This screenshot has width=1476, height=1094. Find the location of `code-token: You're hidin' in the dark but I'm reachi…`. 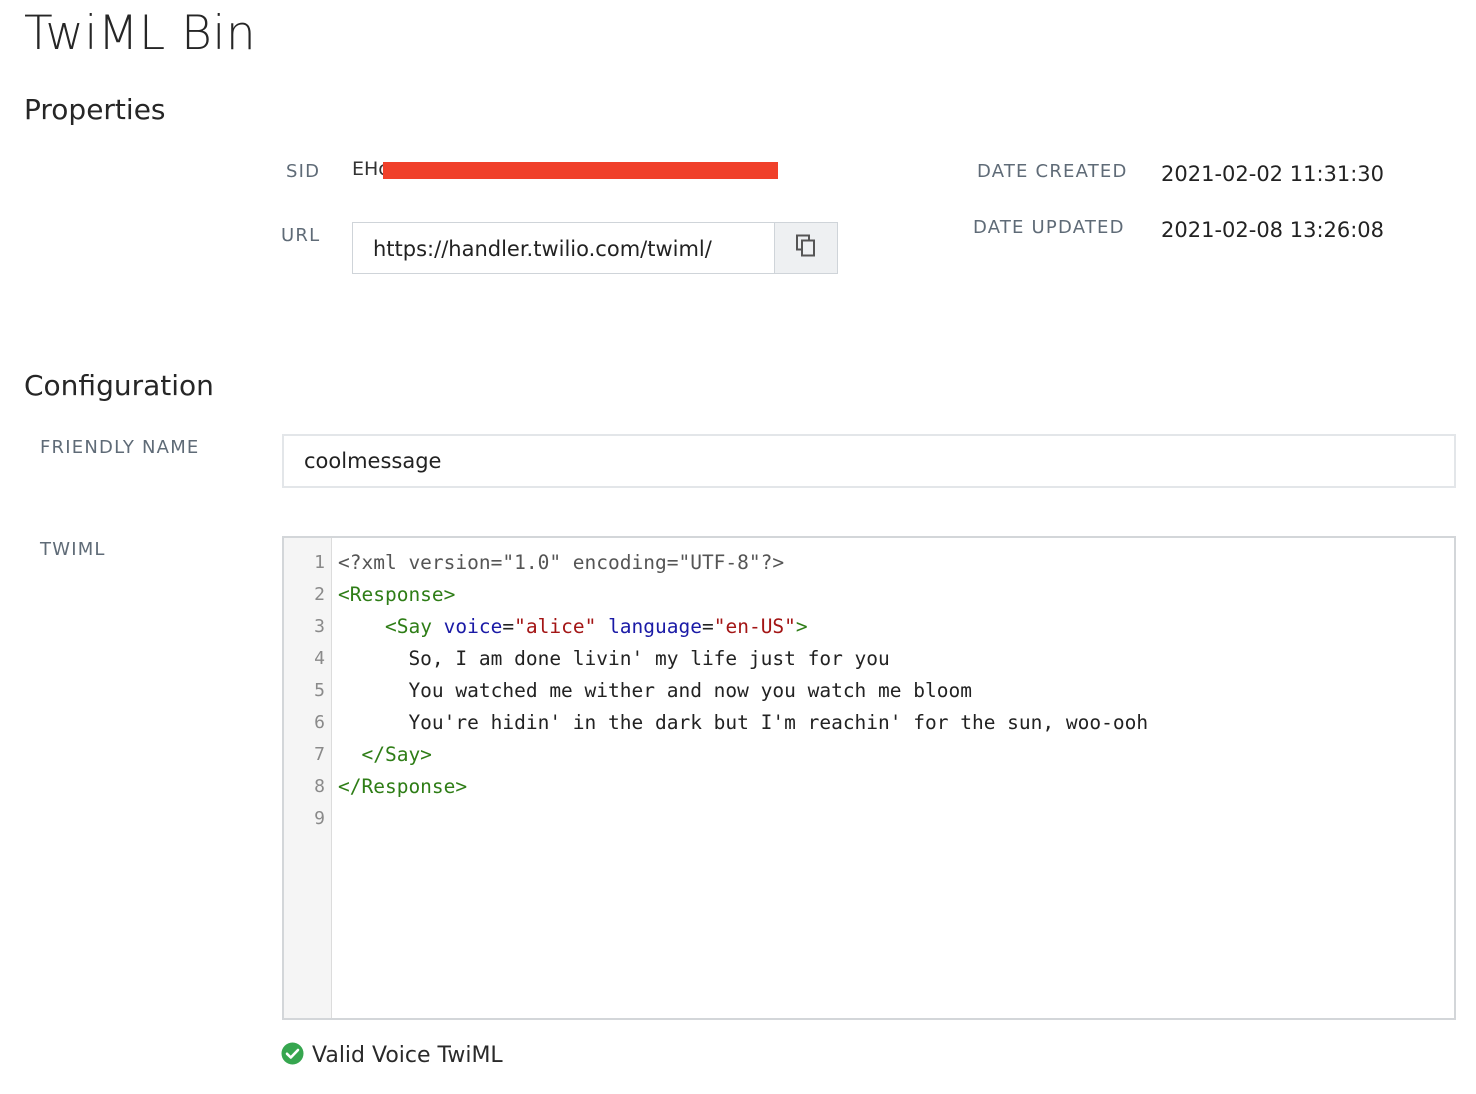

code-token: You're hidin' in the dark but I'm reachi… is located at coordinates (743, 722).